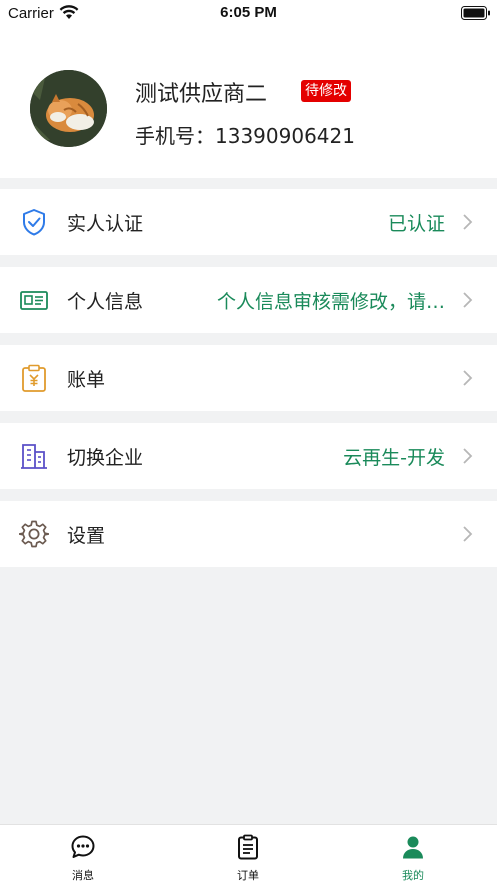  I want to click on building-icon, so click(34, 456).